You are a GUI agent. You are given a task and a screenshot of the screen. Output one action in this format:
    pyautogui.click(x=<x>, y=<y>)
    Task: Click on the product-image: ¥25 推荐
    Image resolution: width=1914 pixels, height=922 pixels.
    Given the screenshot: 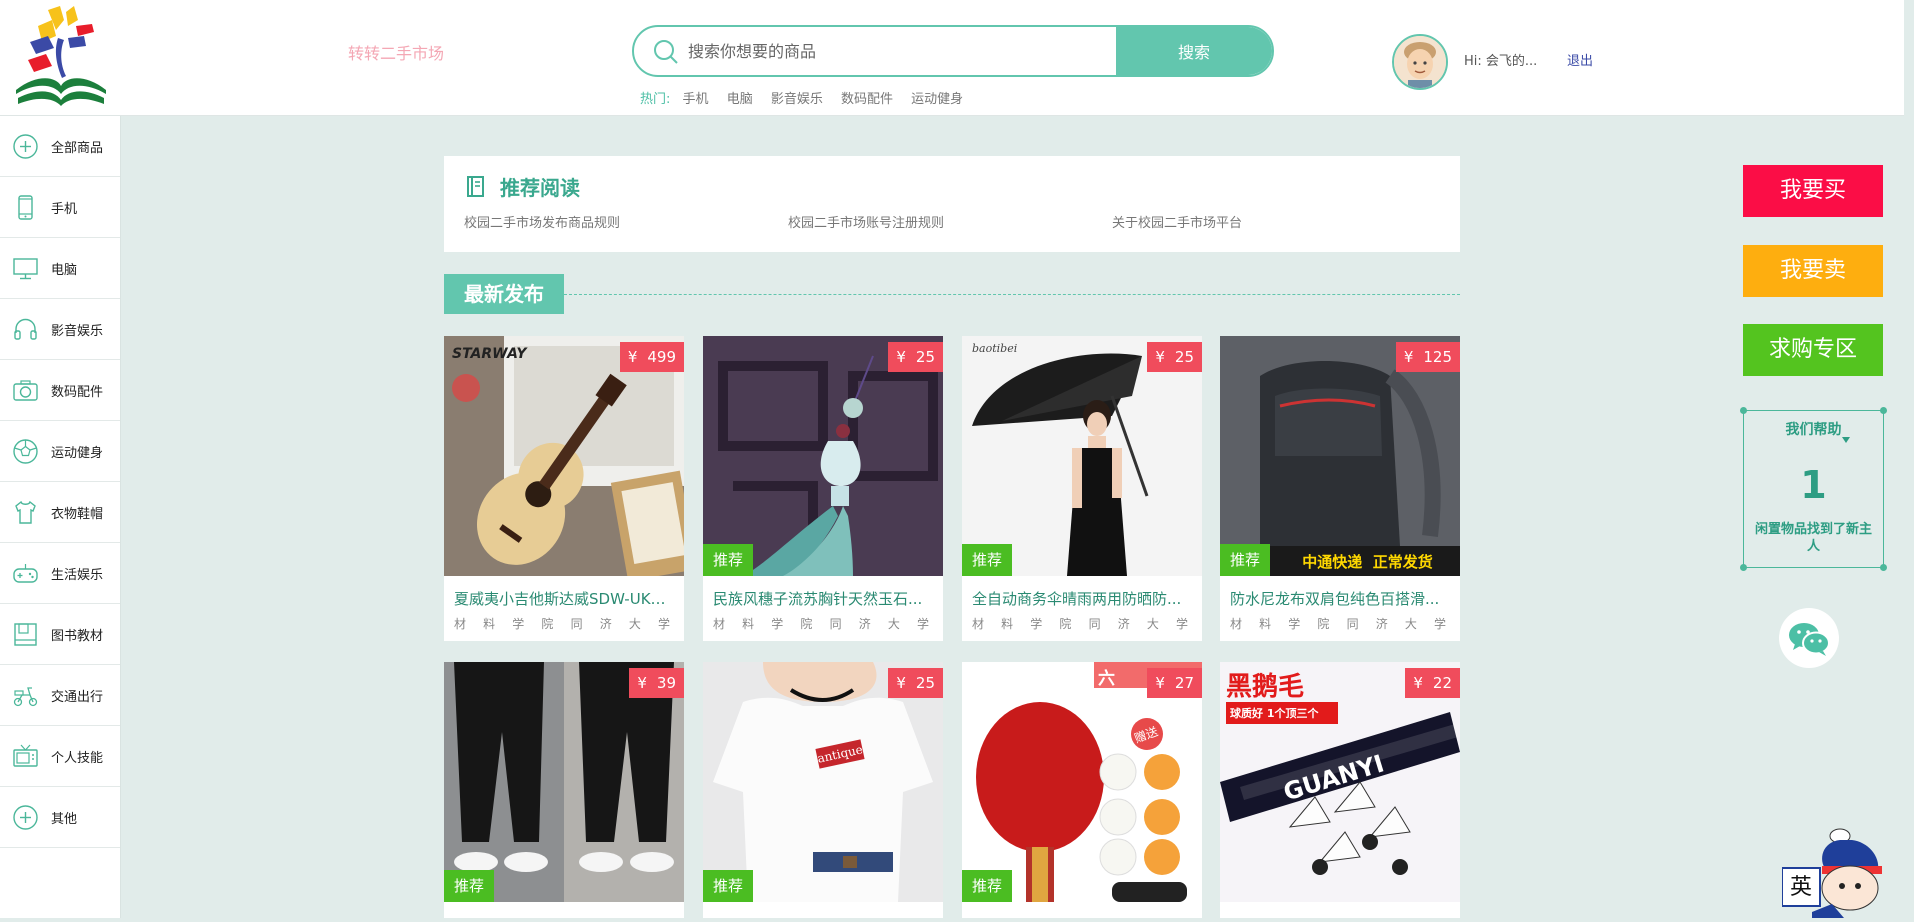 What is the action you would take?
    pyautogui.click(x=823, y=456)
    